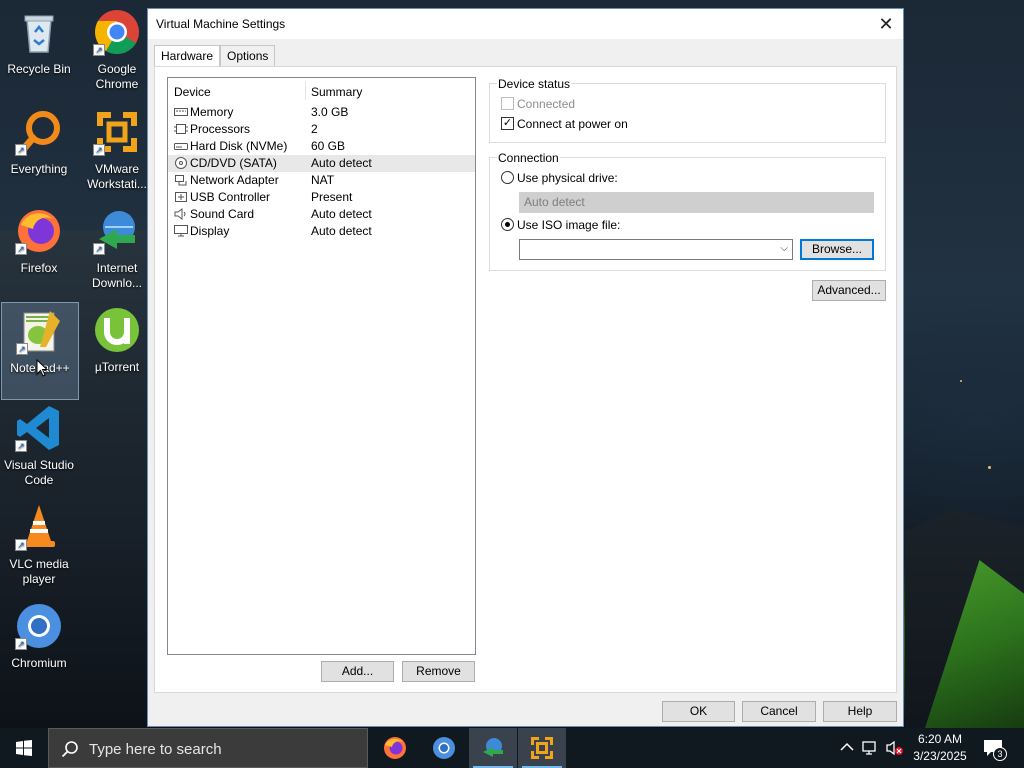 This screenshot has width=1024, height=768. I want to click on network-tray-button, so click(871, 748).